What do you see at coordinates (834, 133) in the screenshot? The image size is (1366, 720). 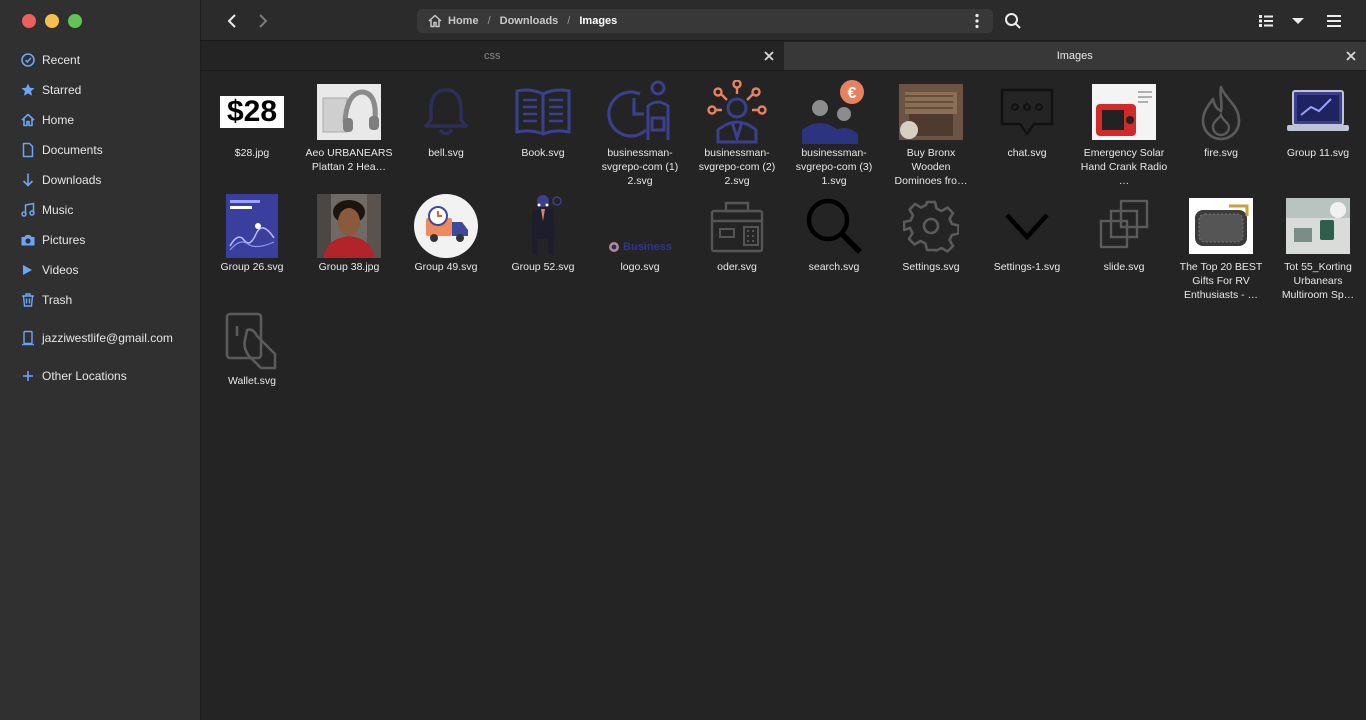 I see `file-item: € businessman-svgrepo-com (3) 1.svg` at bounding box center [834, 133].